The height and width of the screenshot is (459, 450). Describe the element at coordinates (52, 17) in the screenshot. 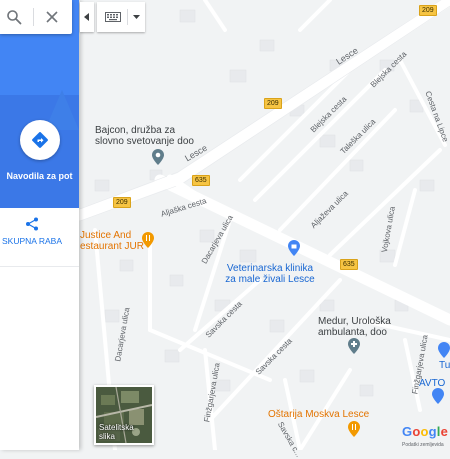

I see `close-icon` at that location.